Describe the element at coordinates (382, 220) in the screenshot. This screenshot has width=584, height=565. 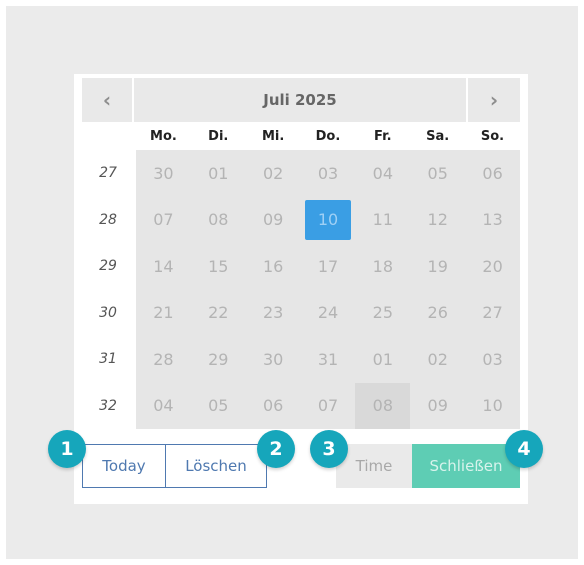
I see `day-cell: 11` at that location.